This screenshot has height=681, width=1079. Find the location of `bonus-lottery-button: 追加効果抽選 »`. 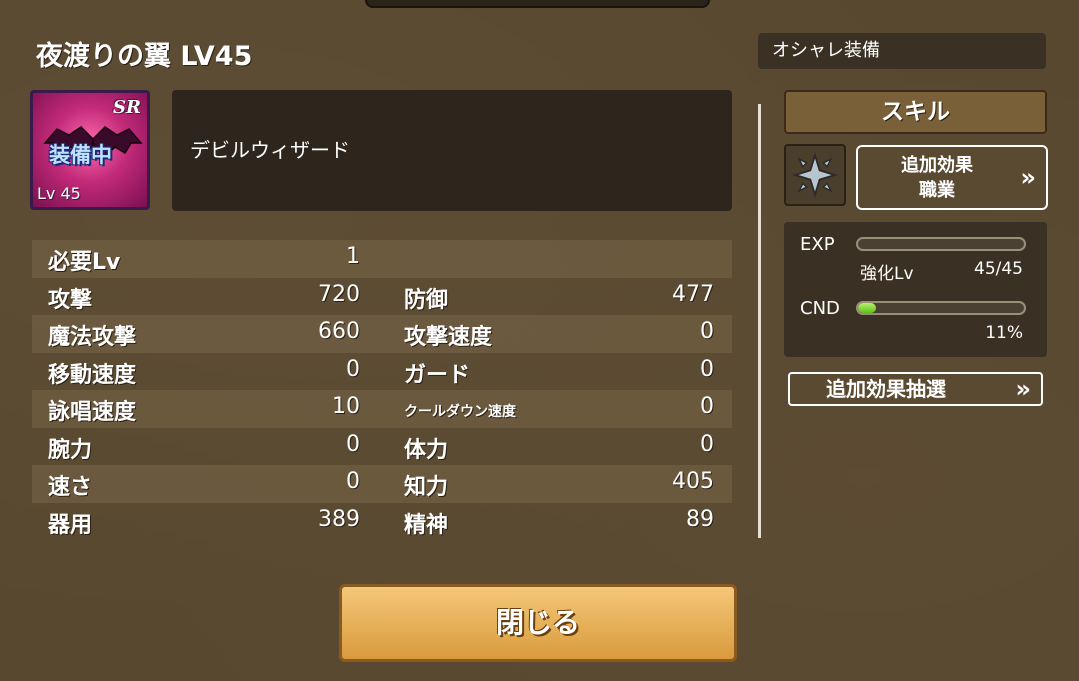

bonus-lottery-button: 追加効果抽選 » is located at coordinates (915, 389).